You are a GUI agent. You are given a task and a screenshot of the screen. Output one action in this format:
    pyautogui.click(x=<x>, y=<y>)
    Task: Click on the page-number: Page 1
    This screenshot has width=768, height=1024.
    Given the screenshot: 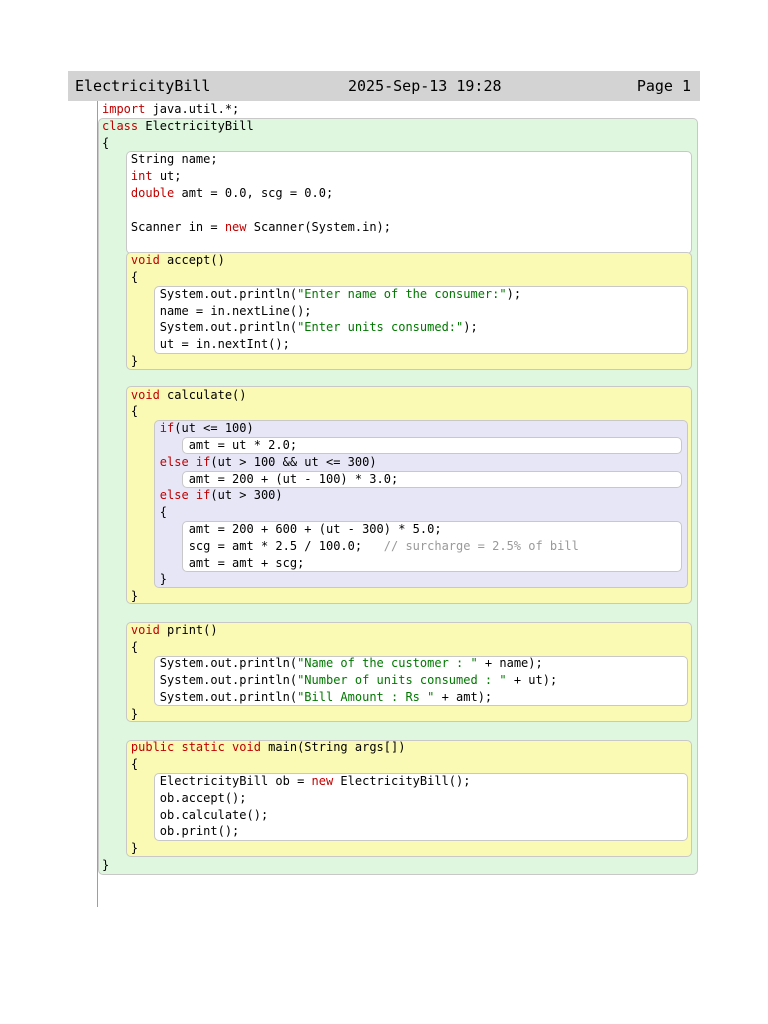 What is the action you would take?
    pyautogui.click(x=663, y=86)
    